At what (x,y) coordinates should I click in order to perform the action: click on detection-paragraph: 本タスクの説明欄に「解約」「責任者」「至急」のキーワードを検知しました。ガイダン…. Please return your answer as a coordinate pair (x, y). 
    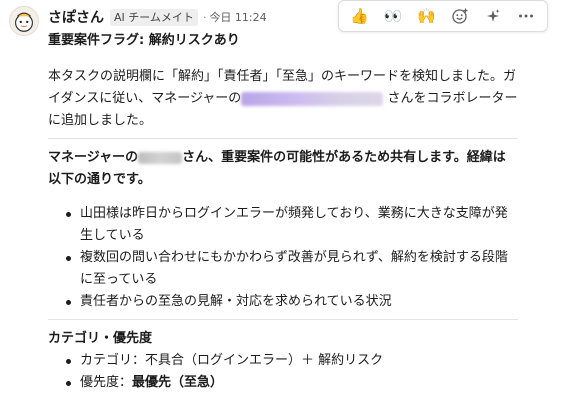
    Looking at the image, I should click on (283, 99).